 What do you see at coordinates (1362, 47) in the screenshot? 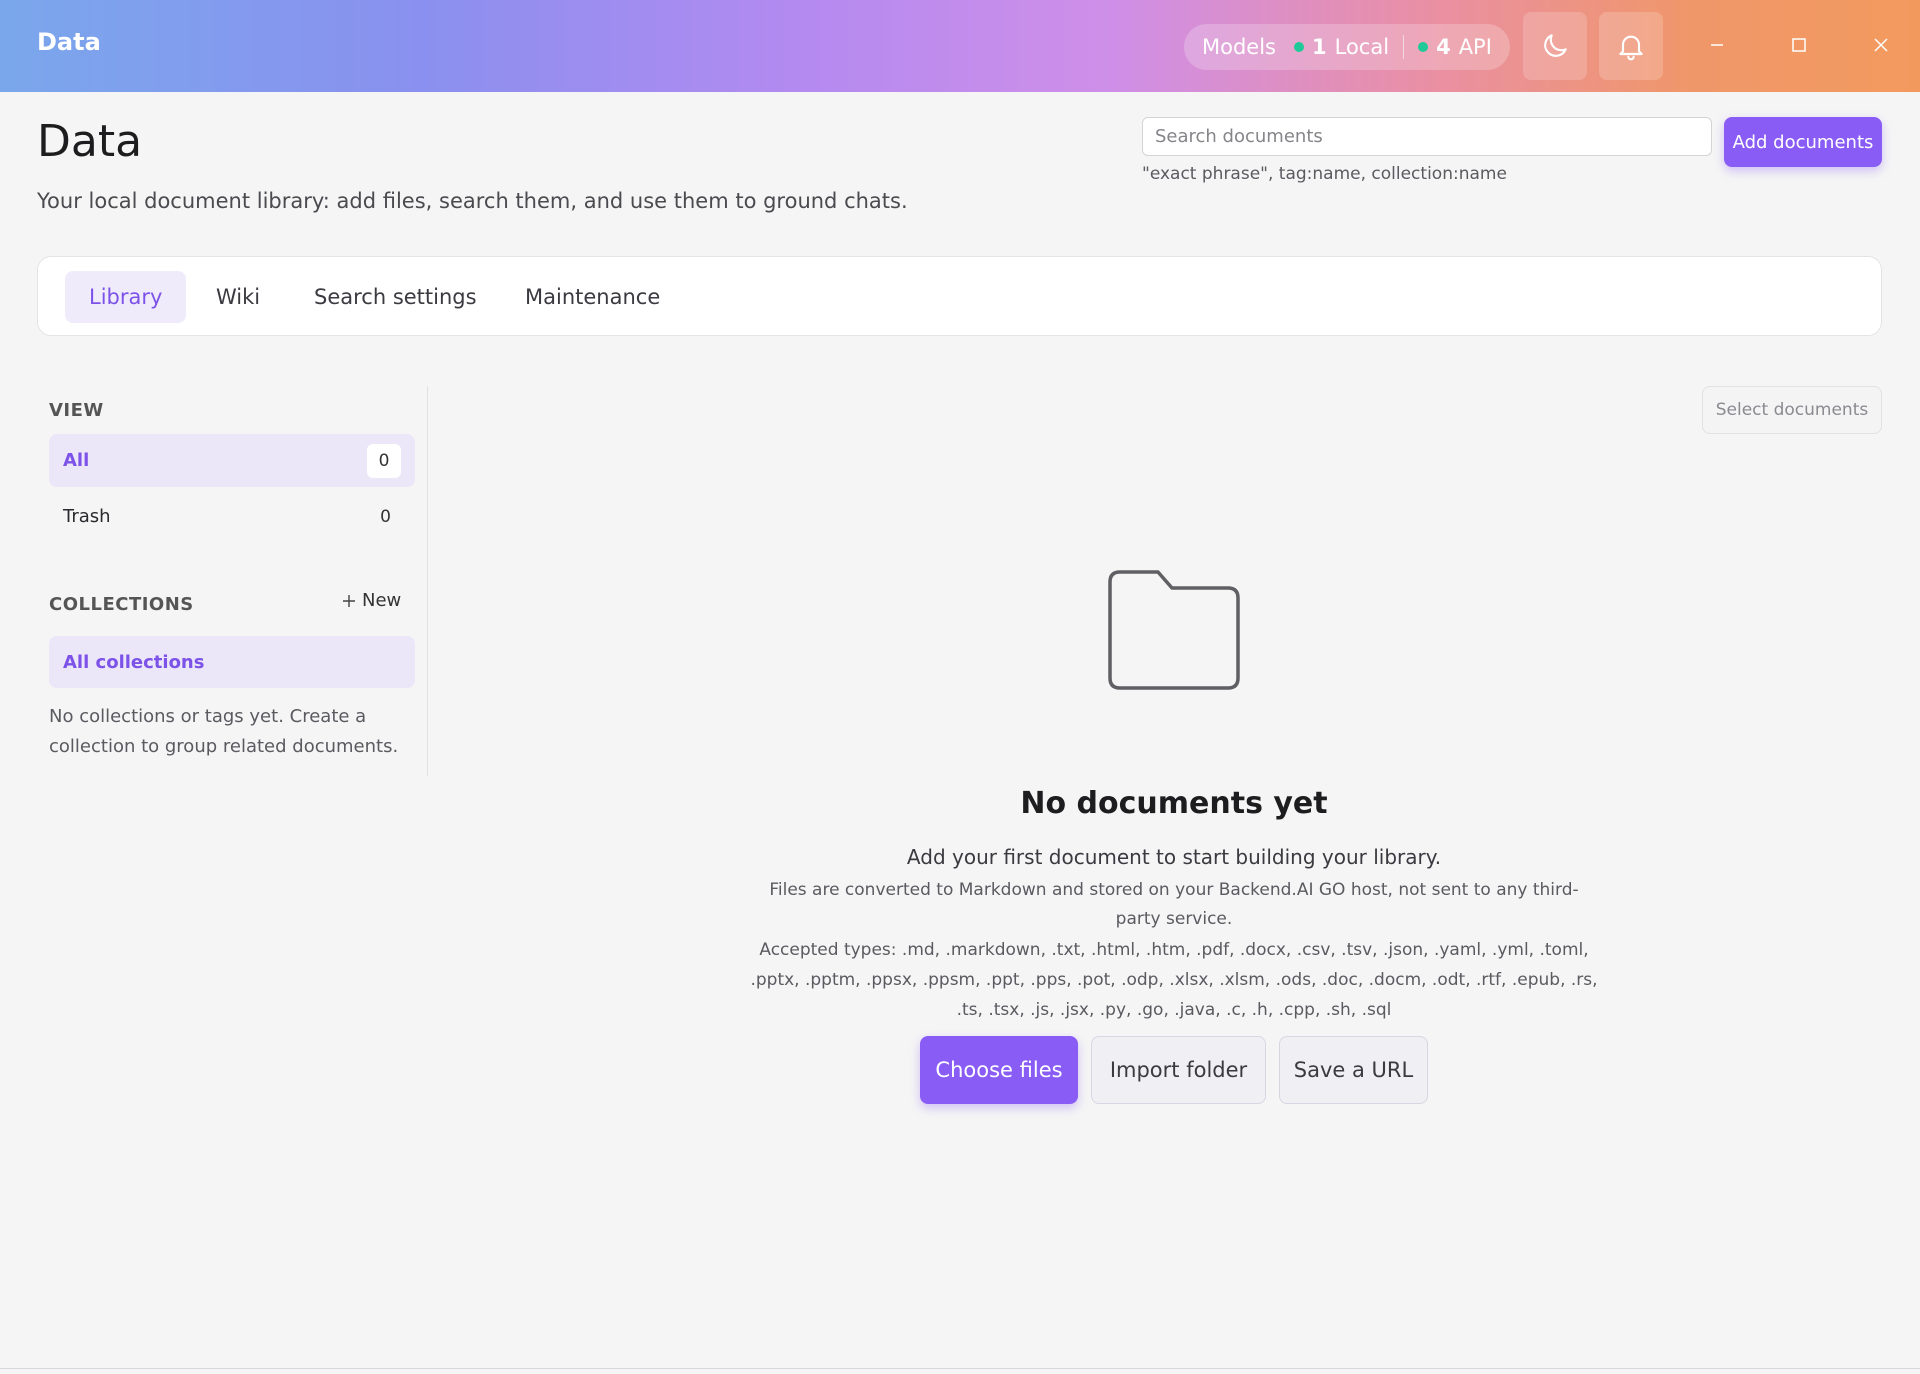
I see `local-label: Local` at bounding box center [1362, 47].